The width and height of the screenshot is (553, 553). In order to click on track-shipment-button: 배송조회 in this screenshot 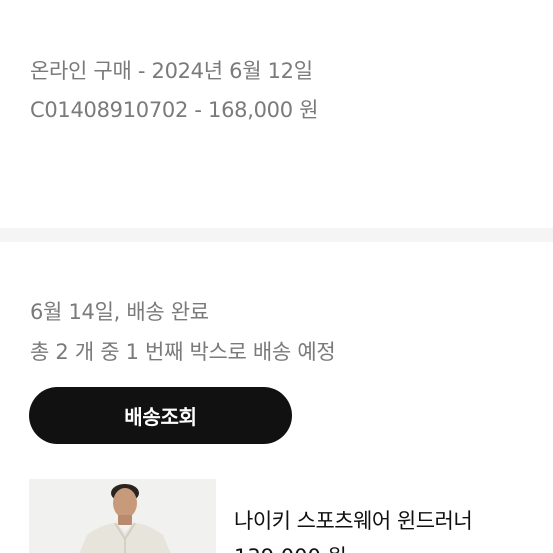, I will do `click(160, 415)`.